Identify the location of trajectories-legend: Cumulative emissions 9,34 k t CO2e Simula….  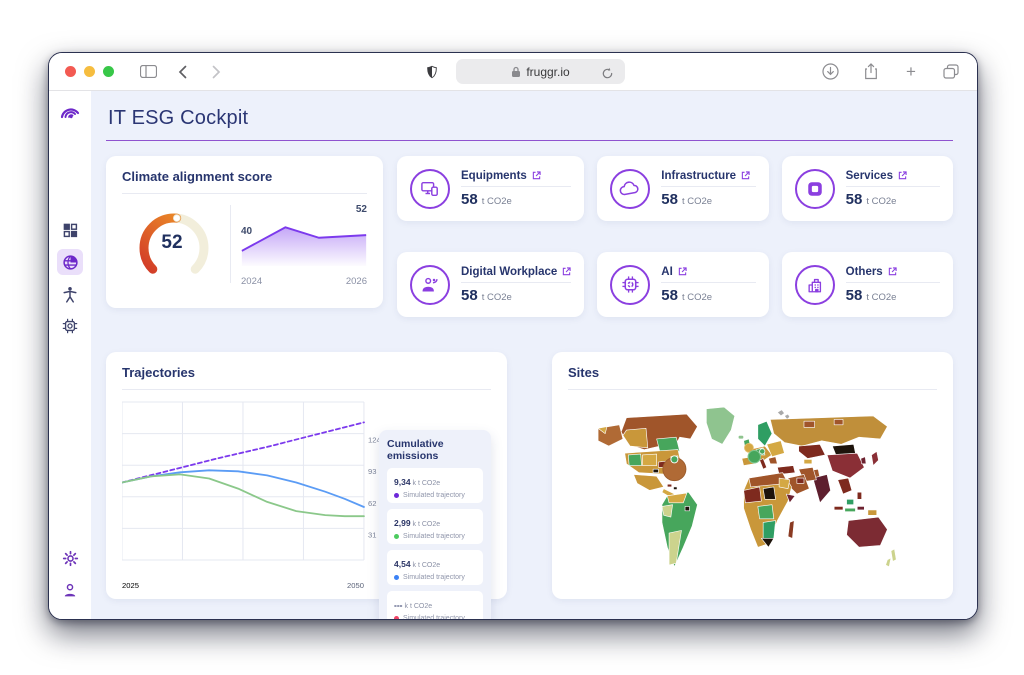
(435, 524).